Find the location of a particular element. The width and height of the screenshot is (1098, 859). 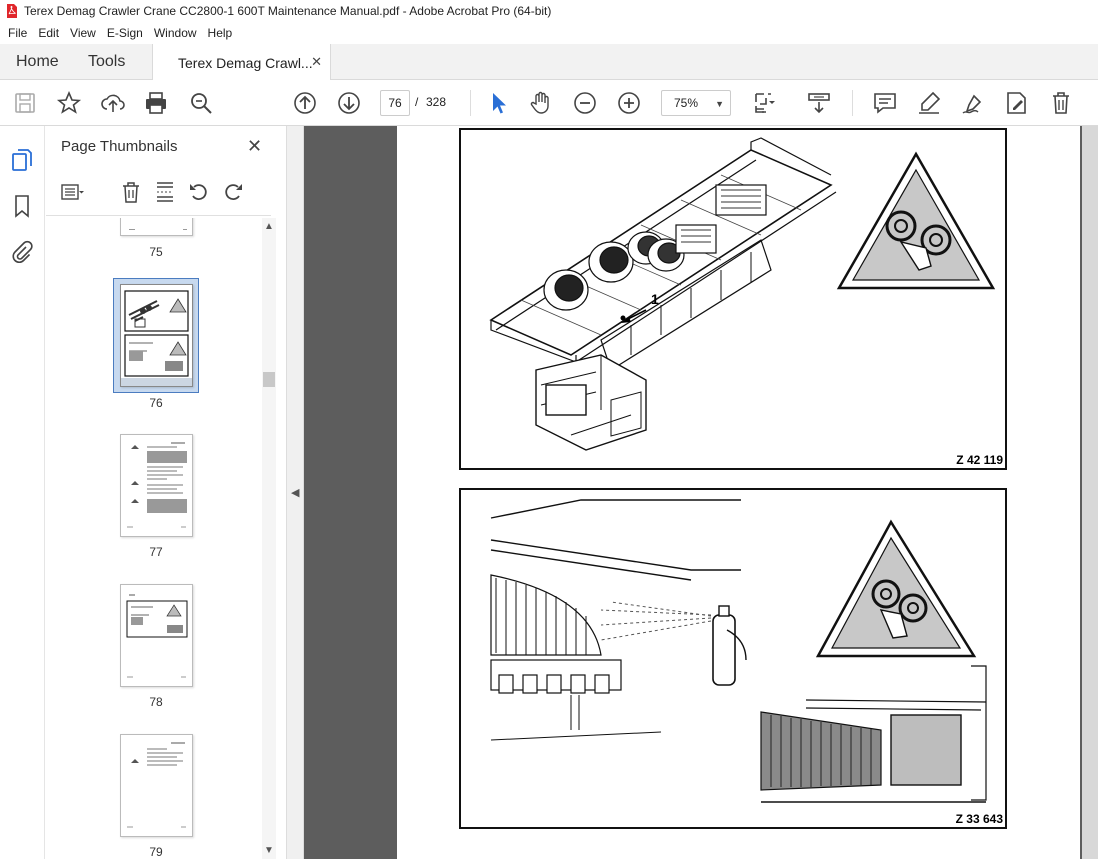

thumbnails-list: 75 76 77 78 79 is located at coordinates (155, 538).